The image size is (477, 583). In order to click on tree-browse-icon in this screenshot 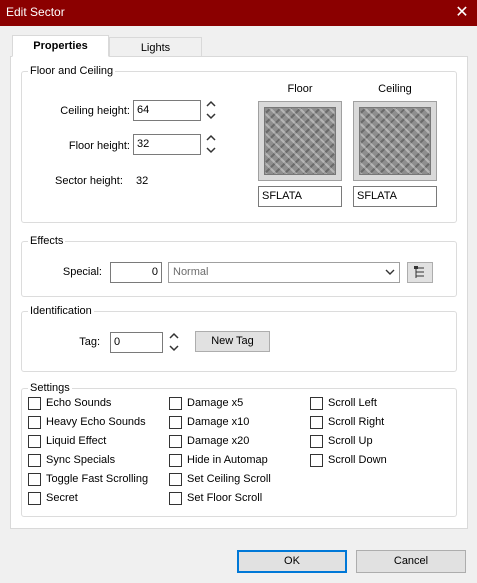, I will do `click(419, 272)`.